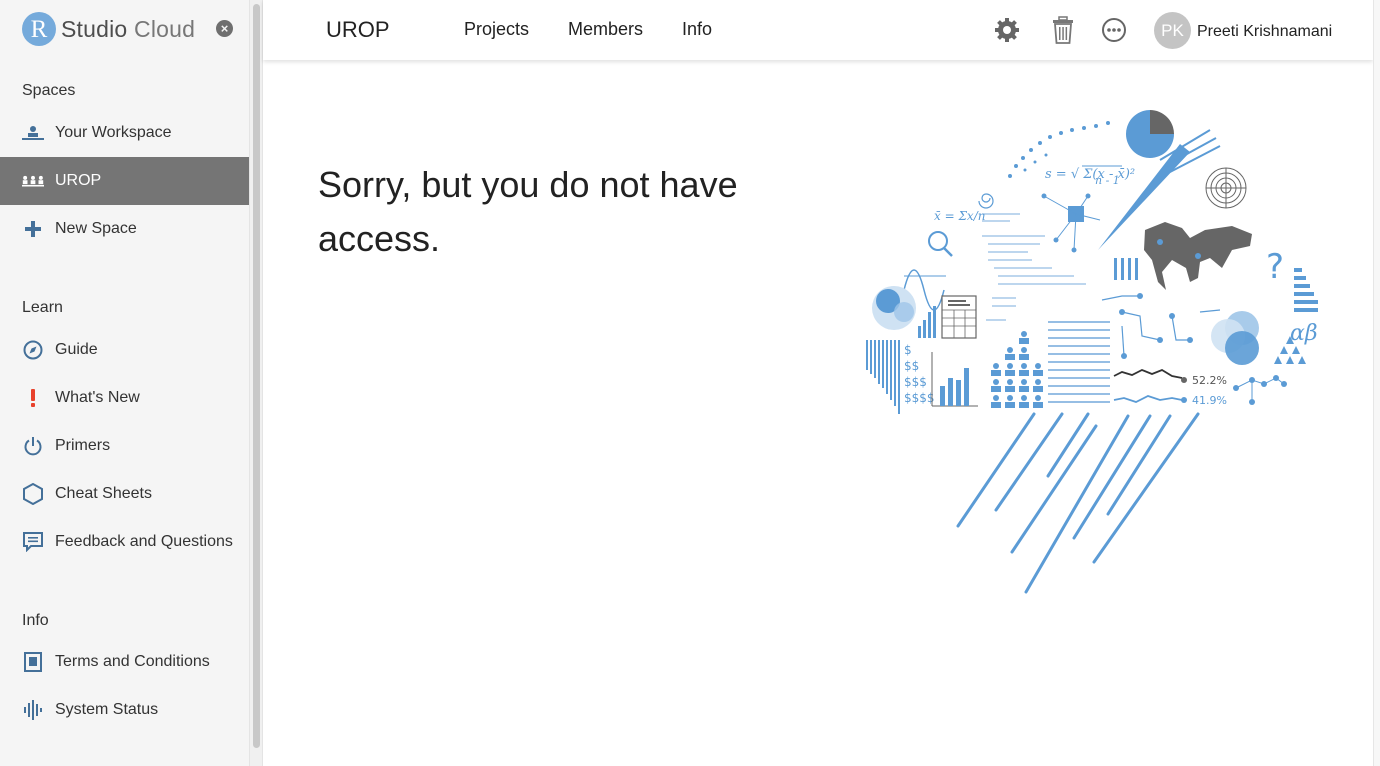 This screenshot has height=766, width=1380. Describe the element at coordinates (256, 376) in the screenshot. I see `scrollbar-thumb` at that location.